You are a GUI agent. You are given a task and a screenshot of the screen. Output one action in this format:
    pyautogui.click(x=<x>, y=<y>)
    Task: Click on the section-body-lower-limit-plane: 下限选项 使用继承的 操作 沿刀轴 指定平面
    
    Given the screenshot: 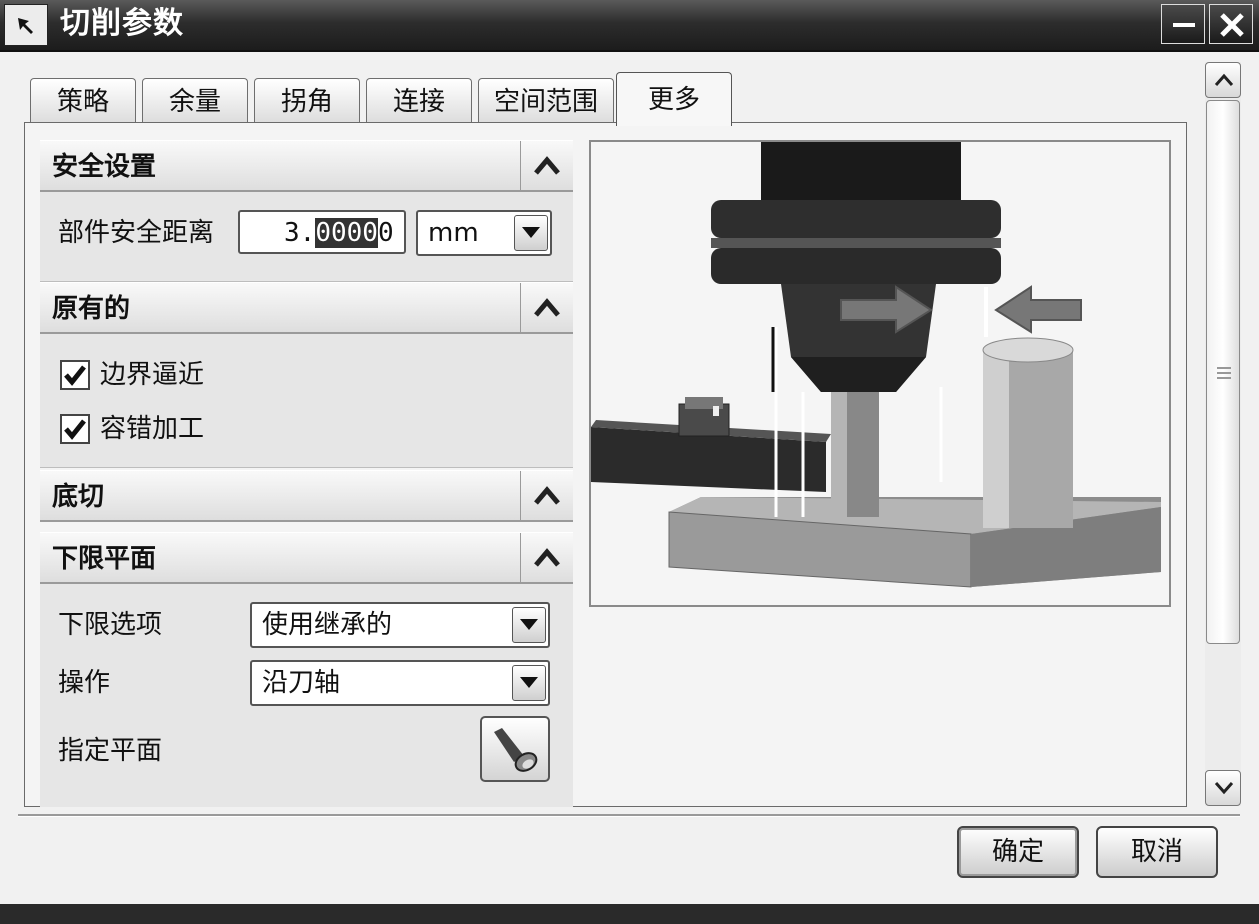 What is the action you would take?
    pyautogui.click(x=306, y=695)
    